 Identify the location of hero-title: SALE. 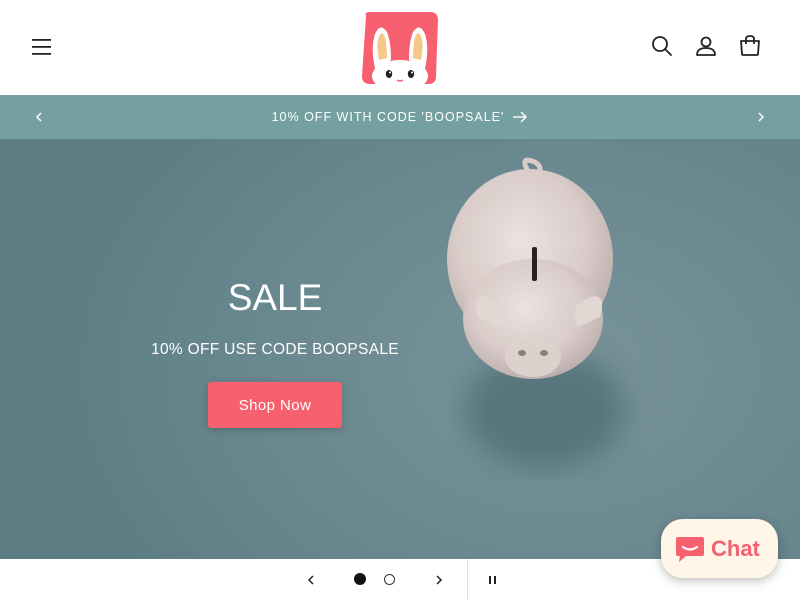
(275, 297).